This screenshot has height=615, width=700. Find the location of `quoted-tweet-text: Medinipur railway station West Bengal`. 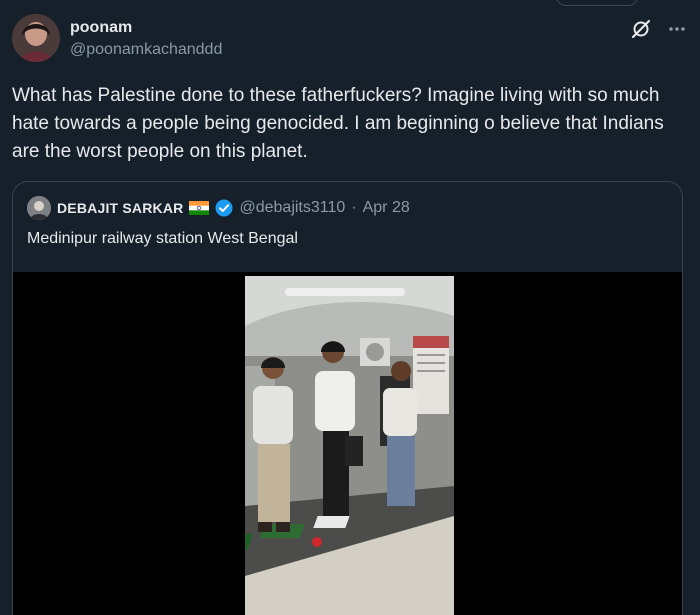

quoted-tweet-text: Medinipur railway station West Bengal is located at coordinates (162, 238).